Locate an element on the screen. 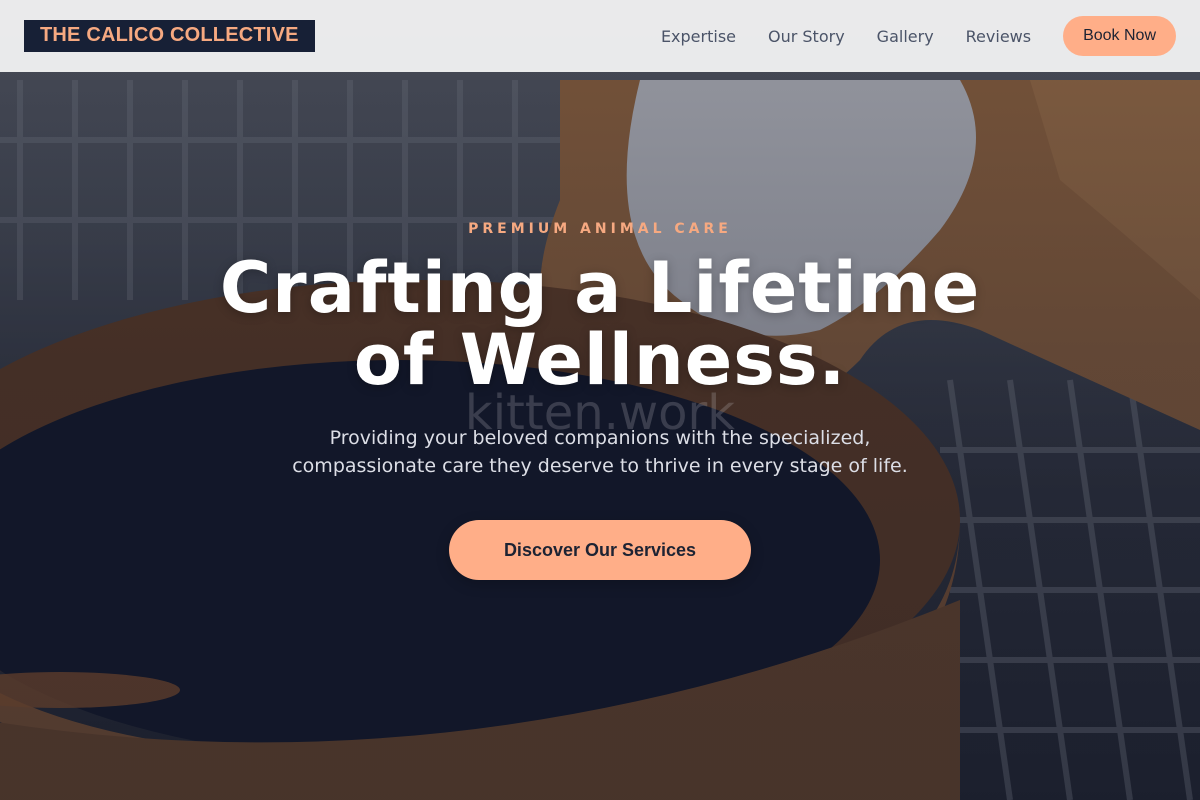 The height and width of the screenshot is (800, 1200). hero-headline-line1: Crafting a Lifetime is located at coordinates (600, 288).